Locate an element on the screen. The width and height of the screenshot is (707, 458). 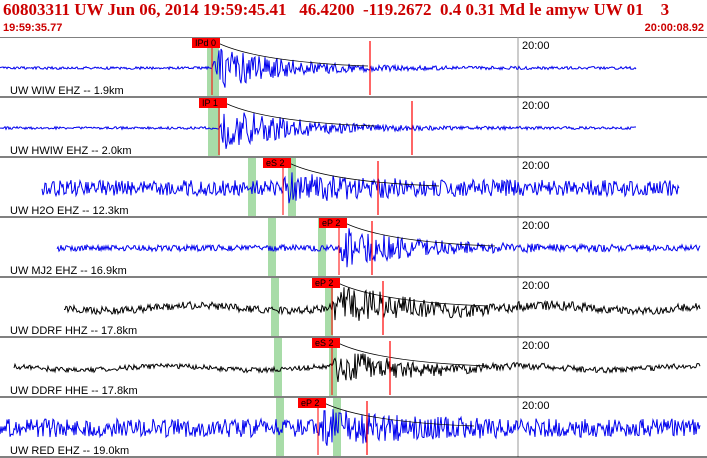
station-label: UW H2O EHZ -- 12.3km is located at coordinates (69, 211).